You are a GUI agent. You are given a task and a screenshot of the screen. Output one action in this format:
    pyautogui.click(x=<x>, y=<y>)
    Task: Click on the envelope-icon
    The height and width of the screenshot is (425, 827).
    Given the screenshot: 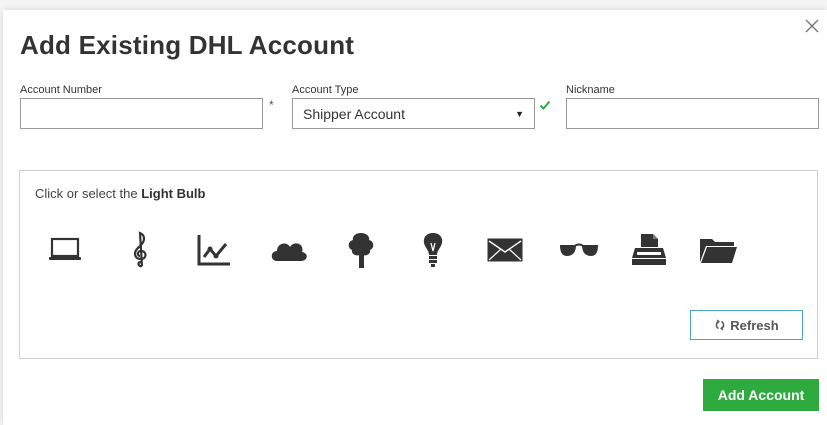 What is the action you would take?
    pyautogui.click(x=505, y=250)
    